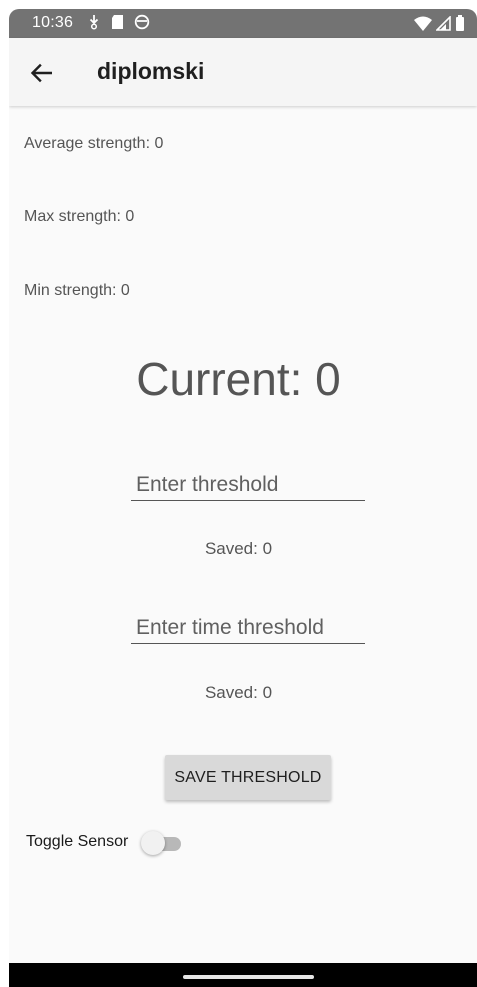  What do you see at coordinates (230, 627) in the screenshot?
I see `time-threshold-input-placeholder: Enter time threshold` at bounding box center [230, 627].